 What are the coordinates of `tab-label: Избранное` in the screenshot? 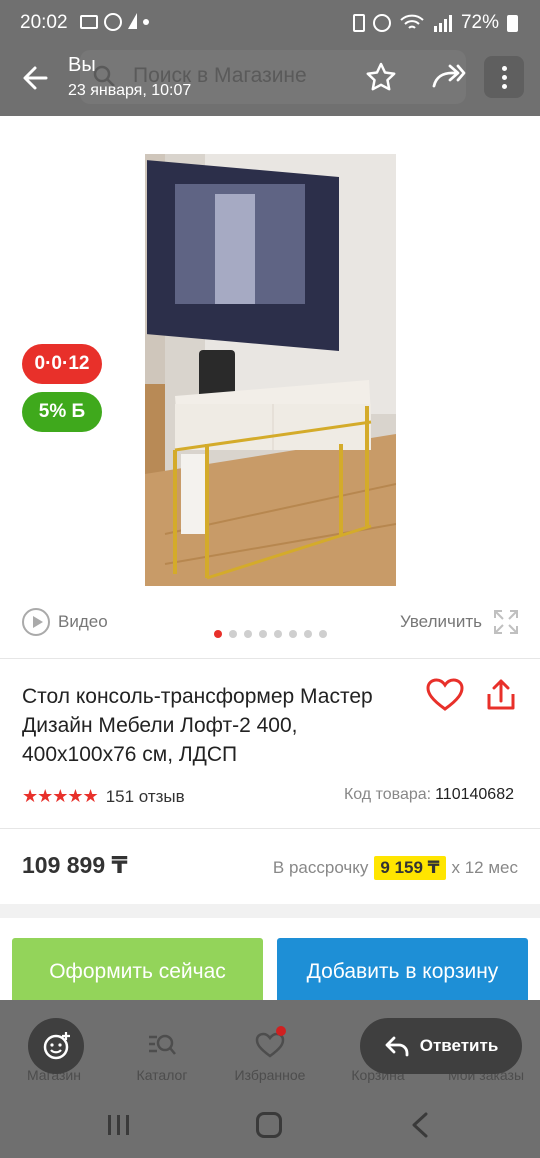 It's located at (270, 1075).